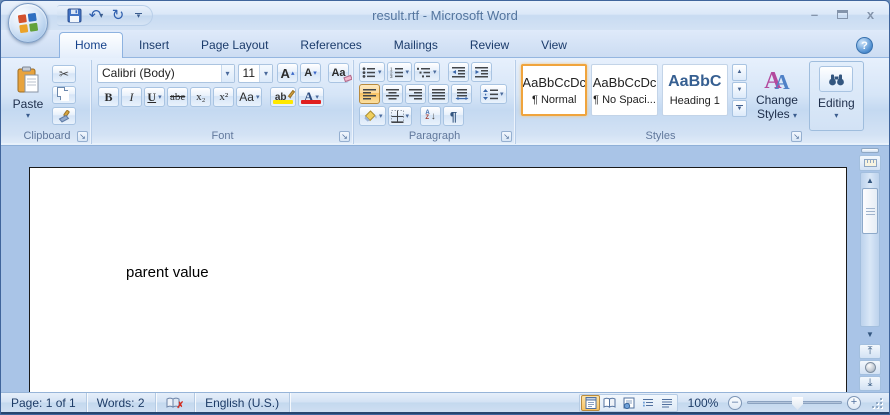 This screenshot has height=415, width=890. Describe the element at coordinates (392, 94) in the screenshot. I see `align-center-button` at that location.